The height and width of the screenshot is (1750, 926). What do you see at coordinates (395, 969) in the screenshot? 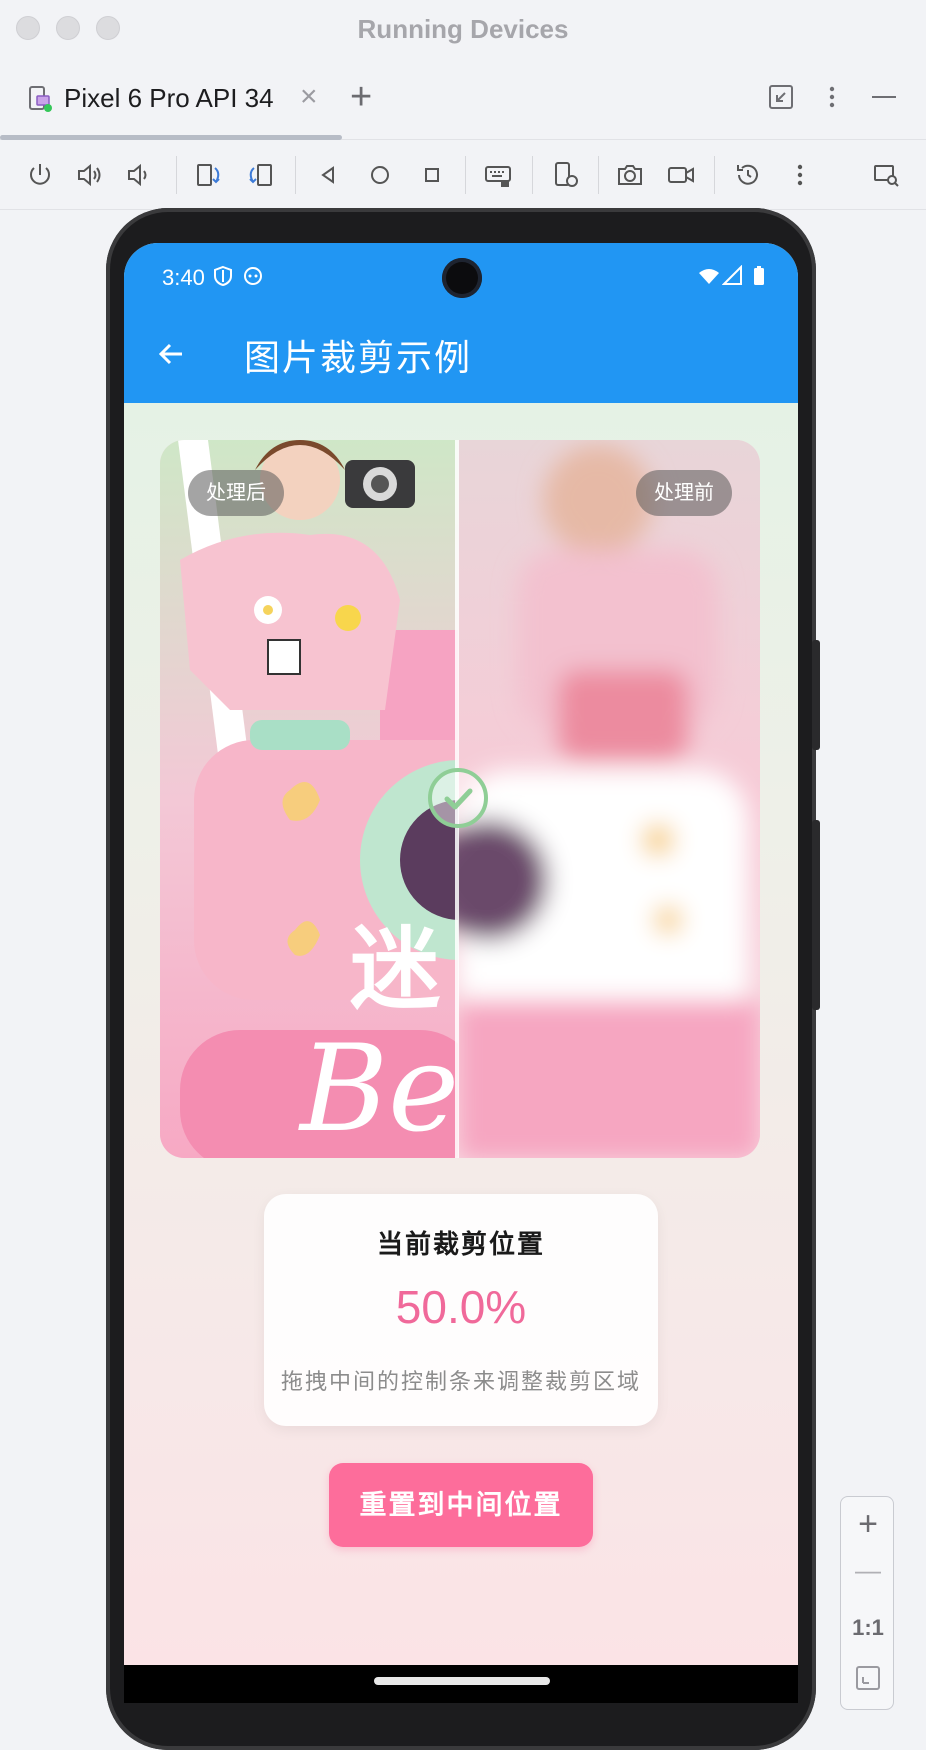
I see `svg-text: 迷` at bounding box center [395, 969].